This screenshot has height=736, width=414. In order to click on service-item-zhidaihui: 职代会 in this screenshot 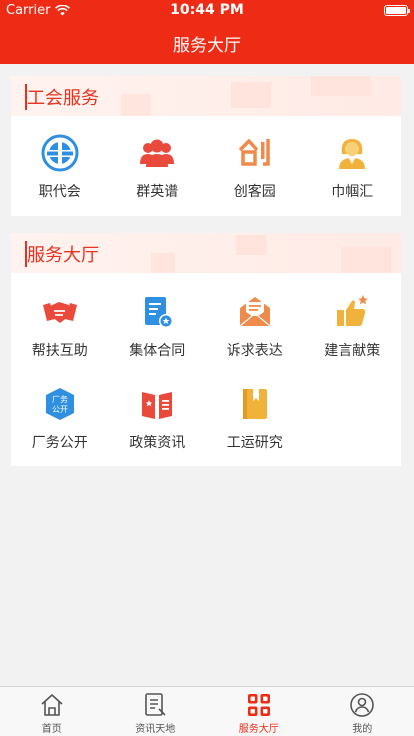, I will do `click(60, 167)`.